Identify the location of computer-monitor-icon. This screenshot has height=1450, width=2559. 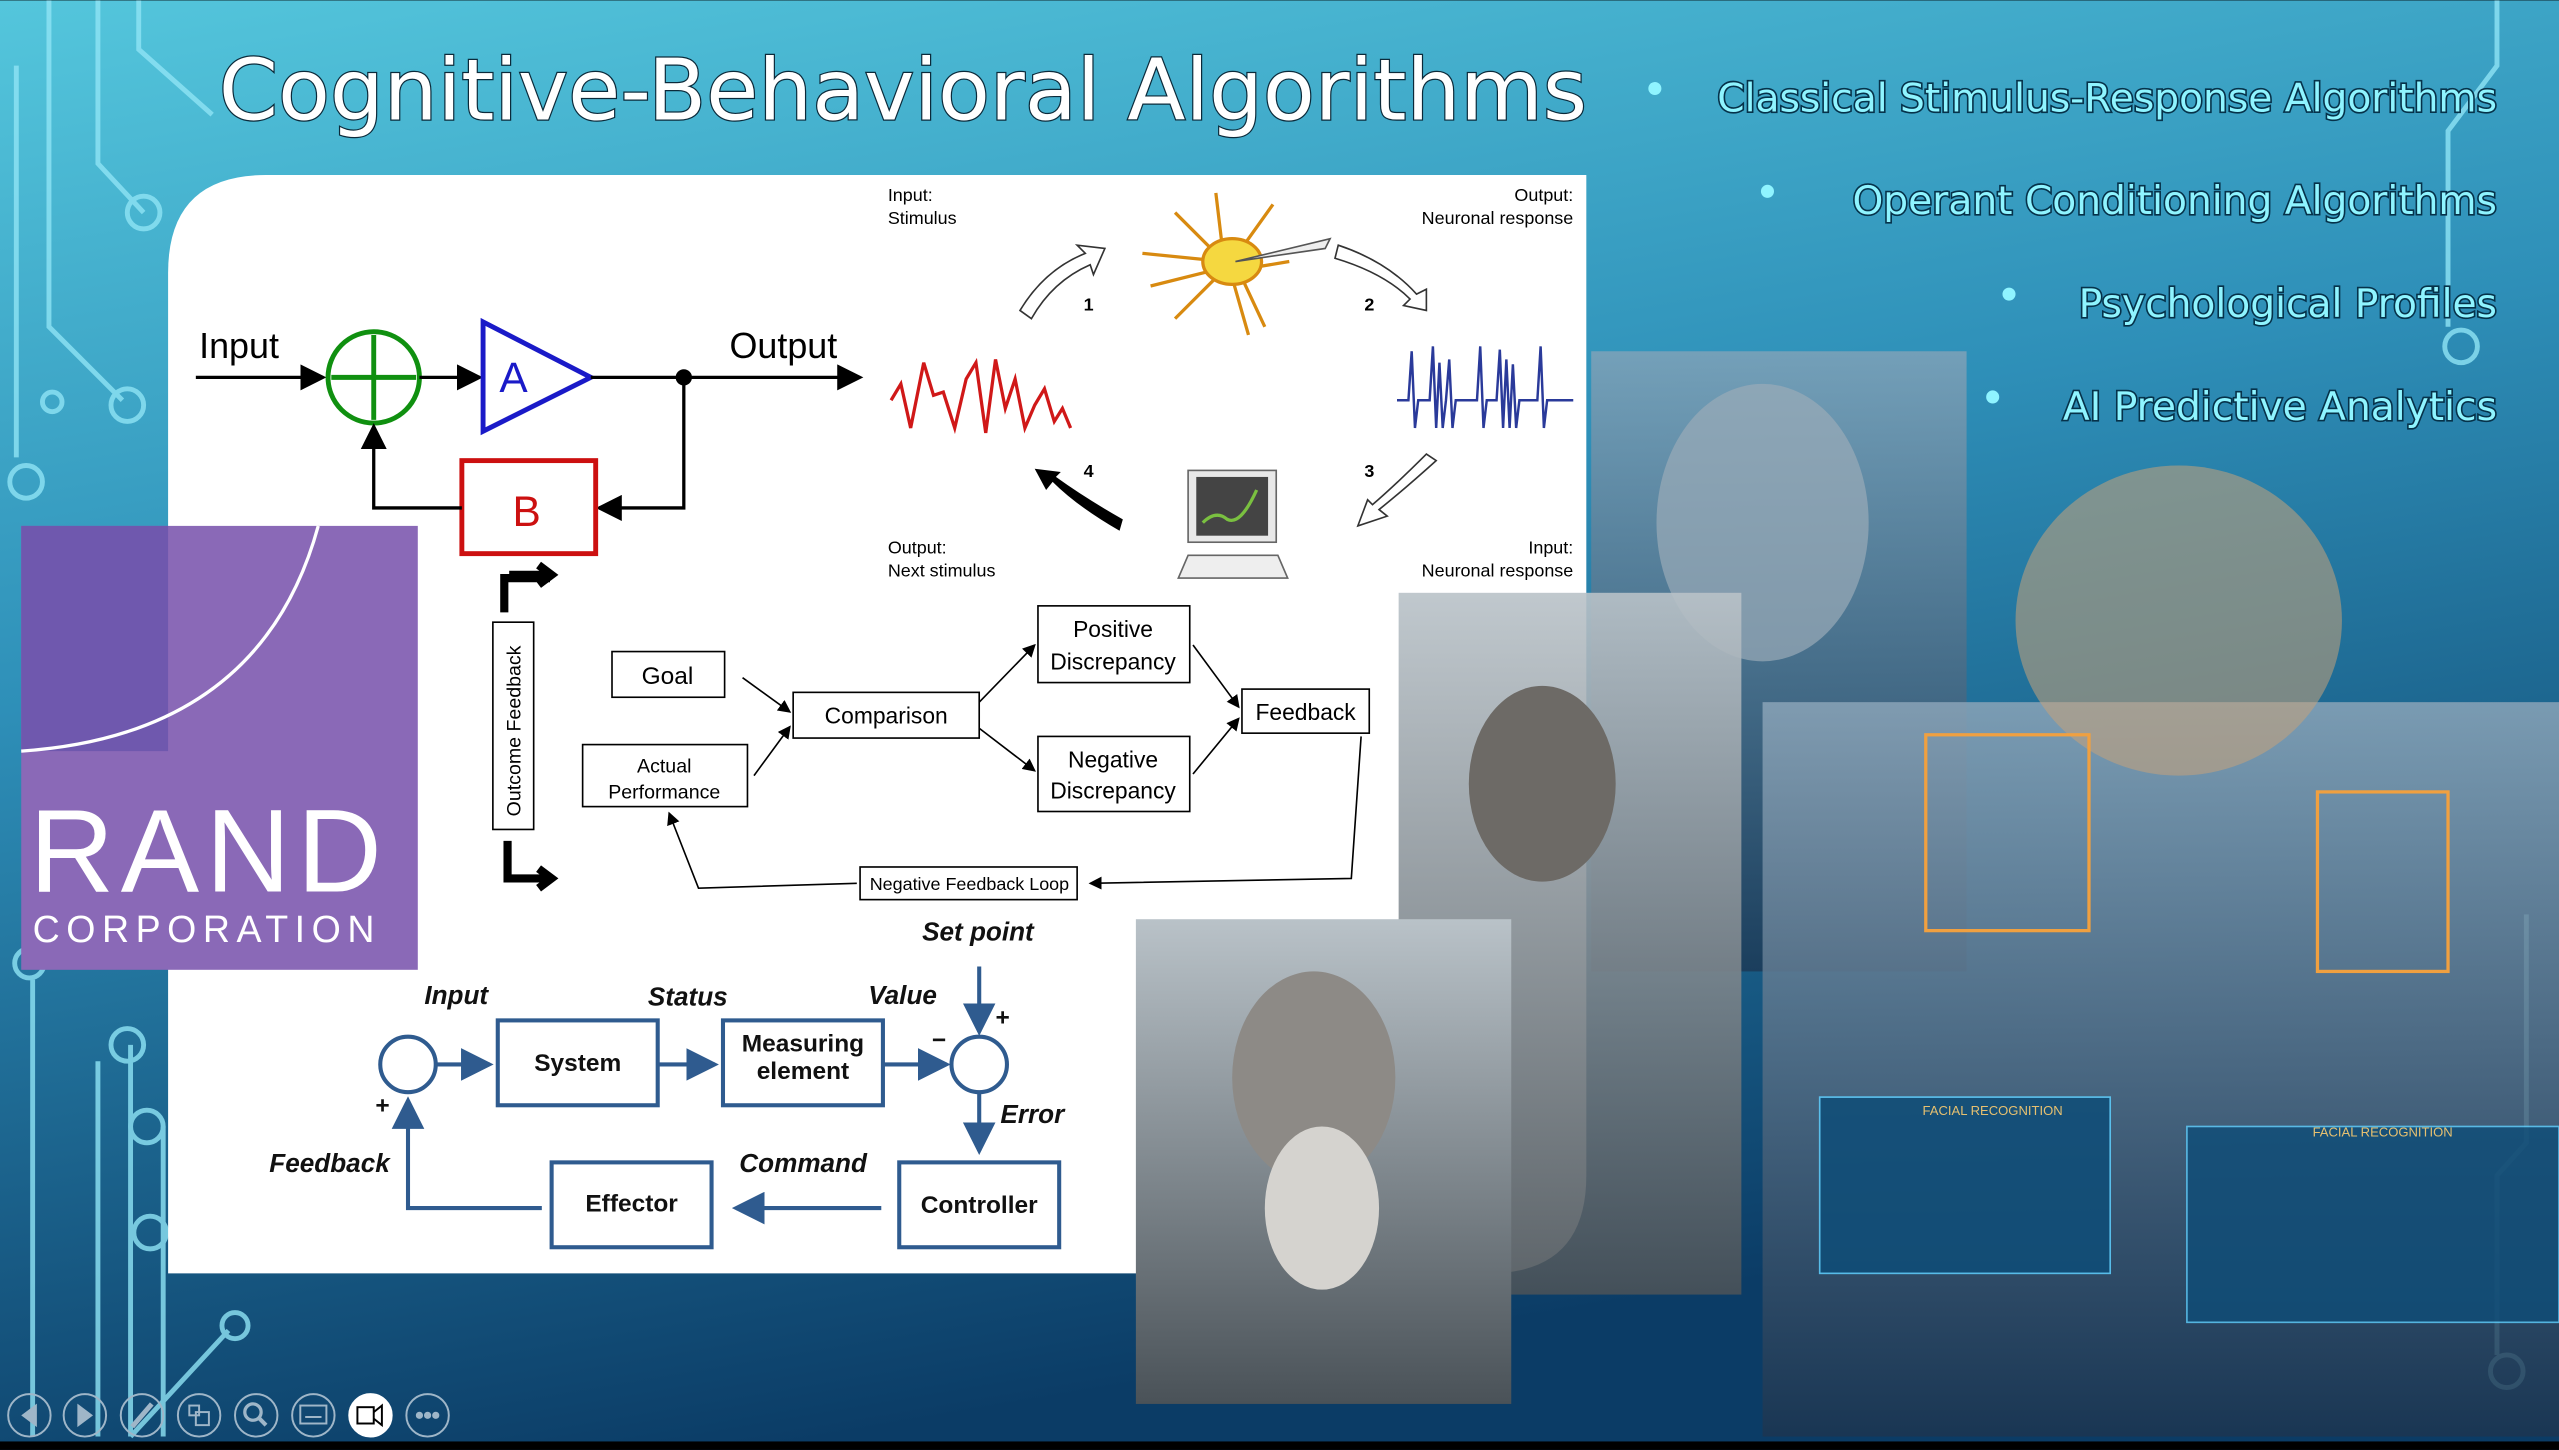
(1233, 524).